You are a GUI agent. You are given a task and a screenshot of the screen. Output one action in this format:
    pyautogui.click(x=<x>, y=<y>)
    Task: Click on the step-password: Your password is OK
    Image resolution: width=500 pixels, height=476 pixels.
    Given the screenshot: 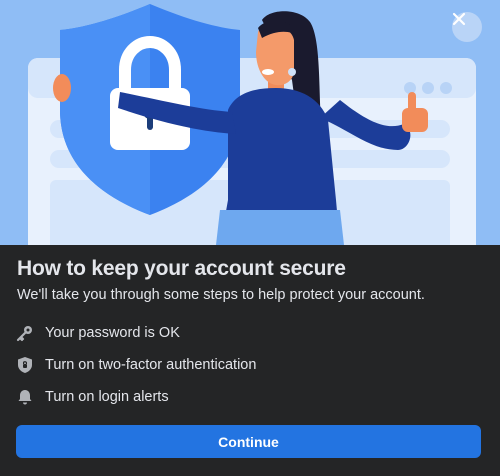 What is the action you would take?
    pyautogui.click(x=250, y=333)
    